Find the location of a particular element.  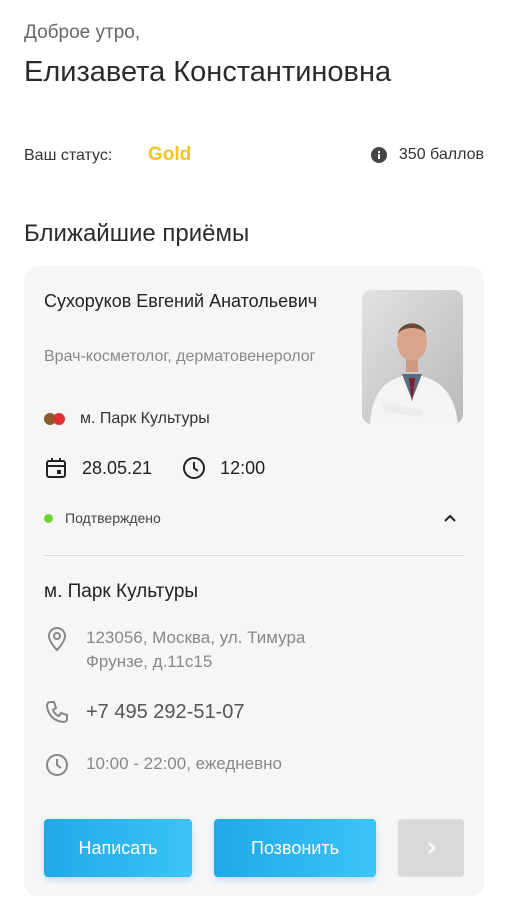

doctor-photo is located at coordinates (412, 357).